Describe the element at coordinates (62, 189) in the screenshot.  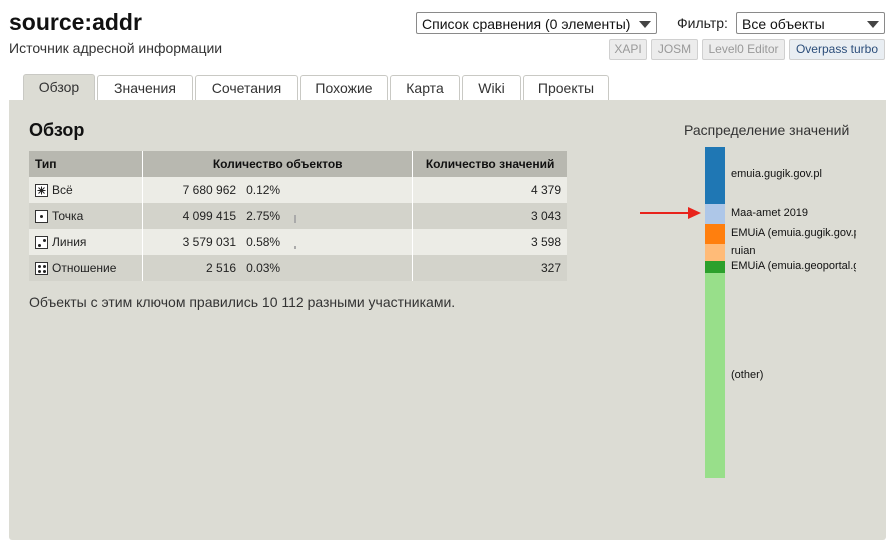
I see `type-label: Всё` at that location.